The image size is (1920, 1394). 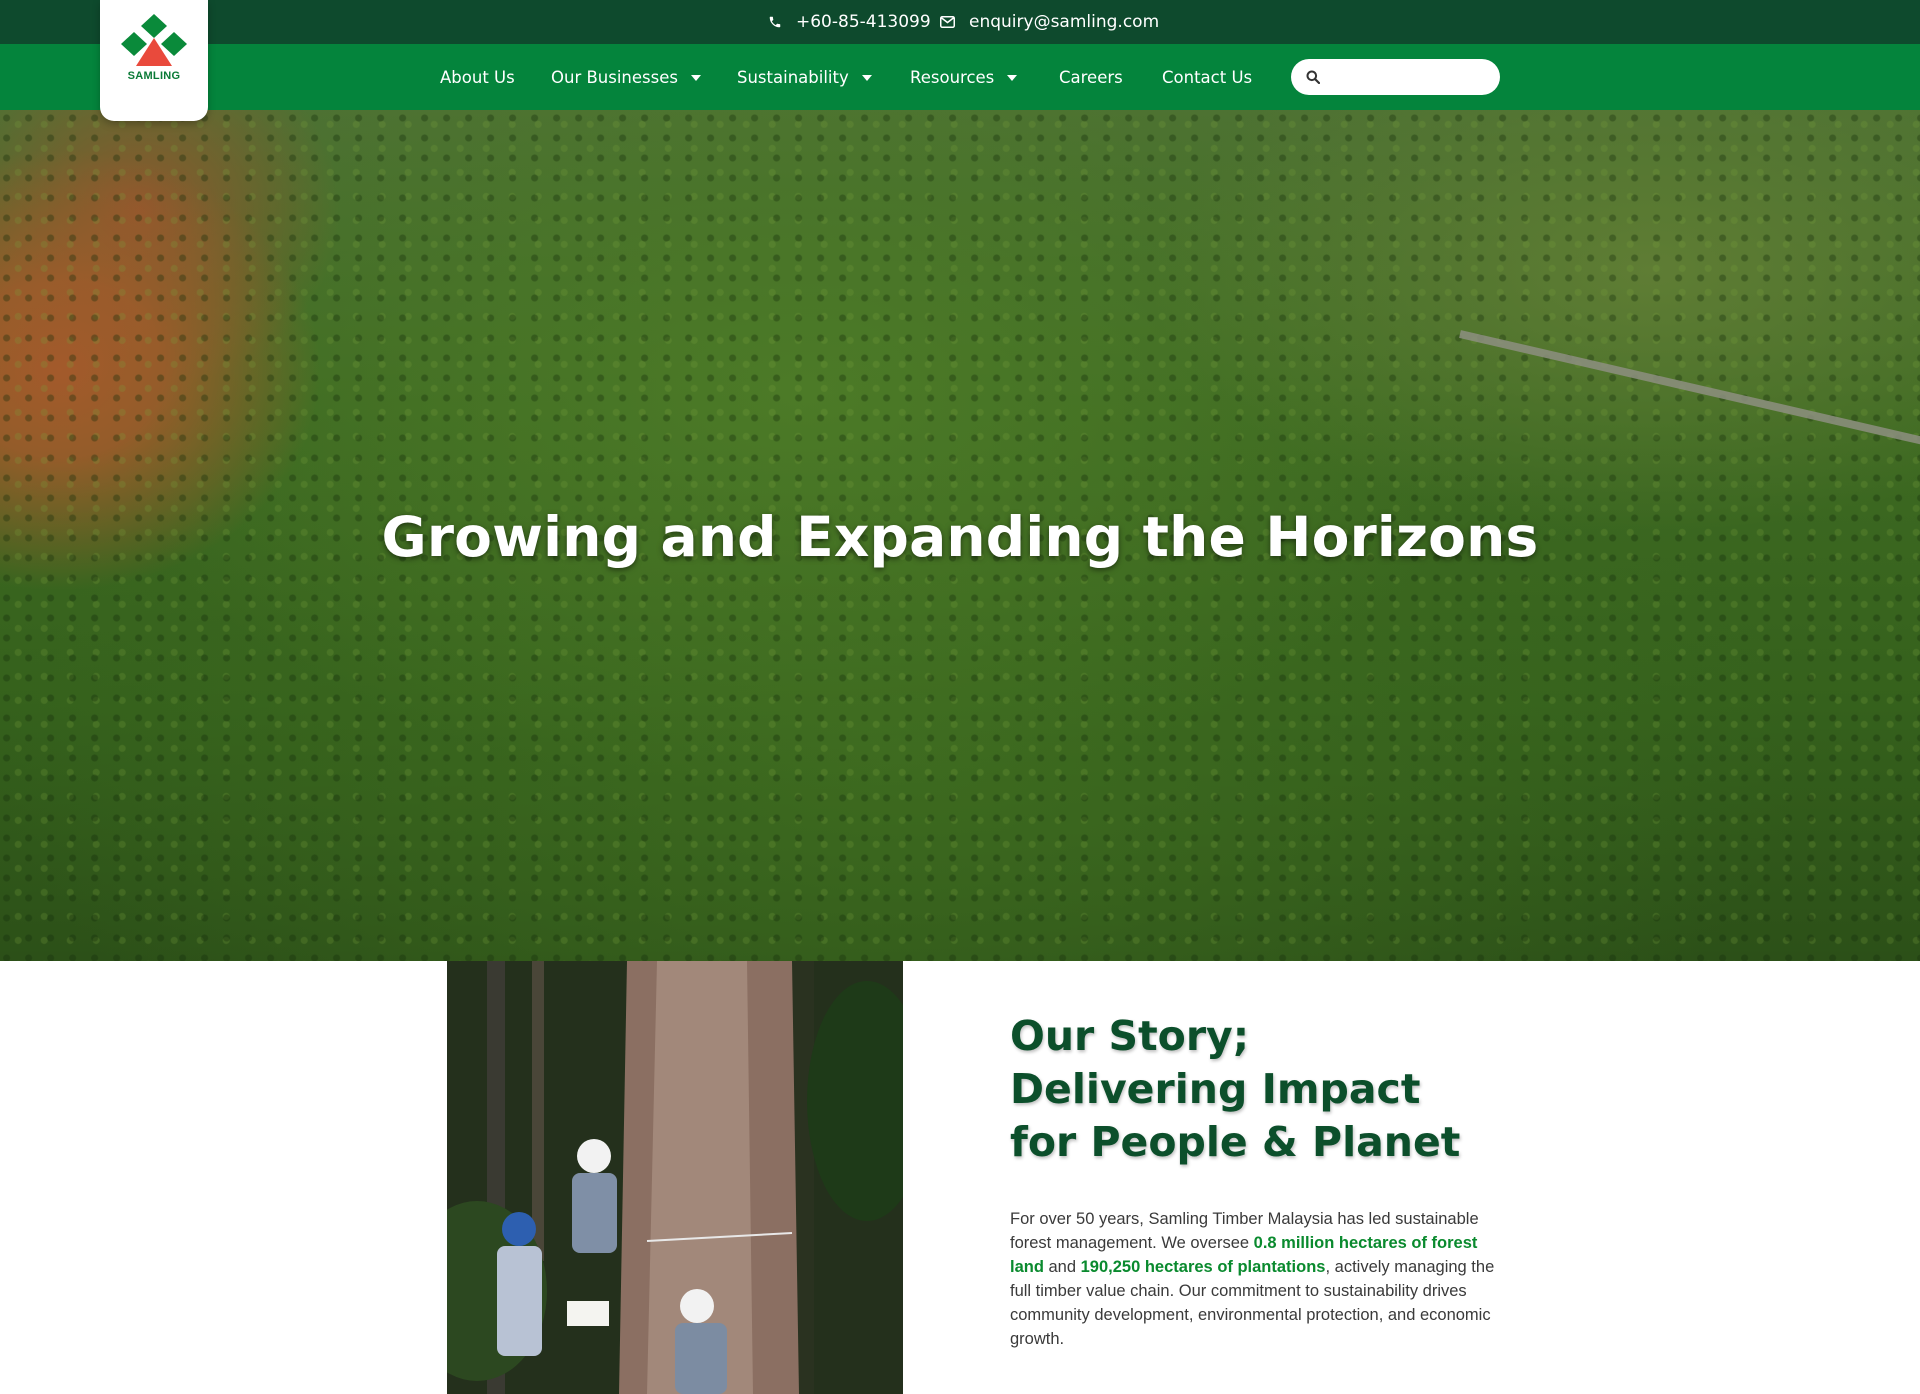 I want to click on search-box, so click(x=1395, y=77).